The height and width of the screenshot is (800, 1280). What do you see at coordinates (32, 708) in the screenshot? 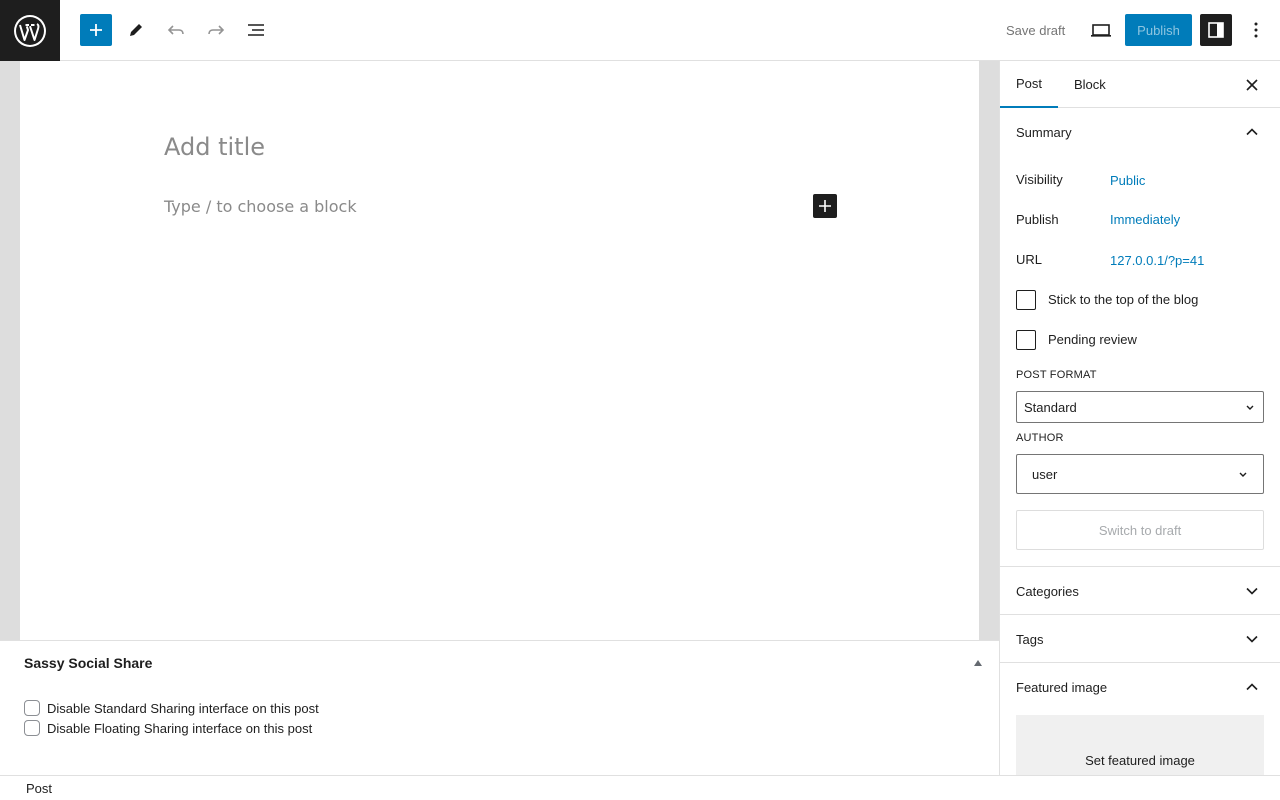
I see `disable-standard-sharing-checkbox` at bounding box center [32, 708].